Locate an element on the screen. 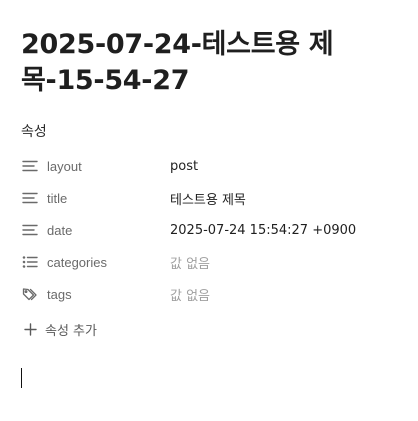 This screenshot has width=418, height=421. plus-icon is located at coordinates (30, 329).